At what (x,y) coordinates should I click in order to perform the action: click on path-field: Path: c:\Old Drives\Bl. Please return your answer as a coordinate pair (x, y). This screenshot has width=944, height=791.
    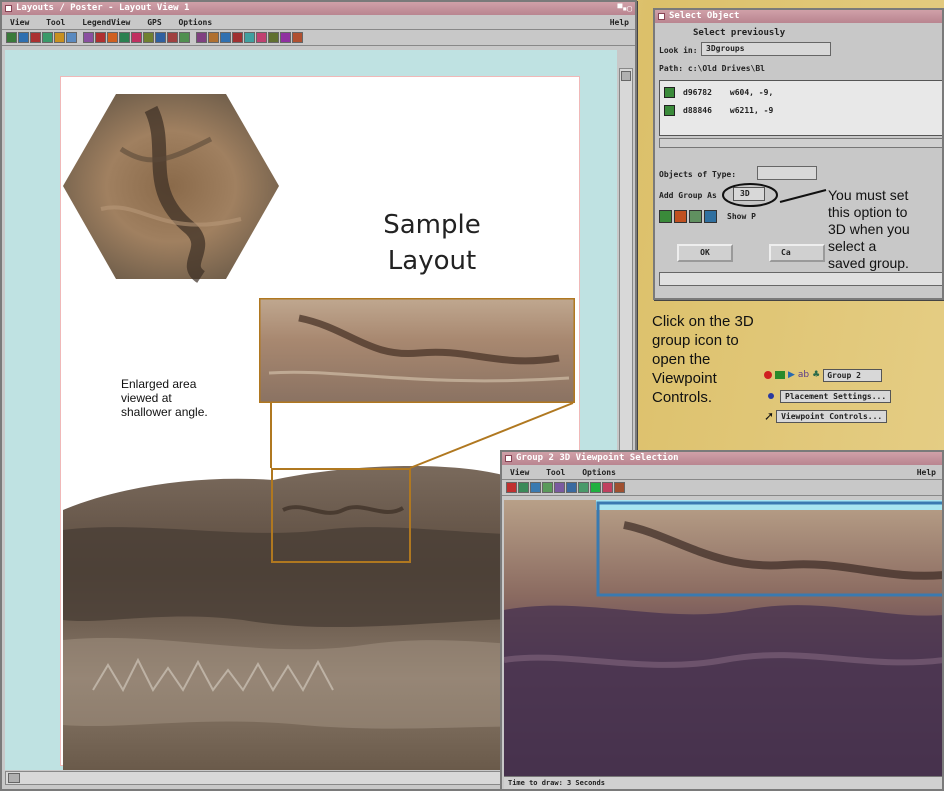
    Looking at the image, I should click on (712, 68).